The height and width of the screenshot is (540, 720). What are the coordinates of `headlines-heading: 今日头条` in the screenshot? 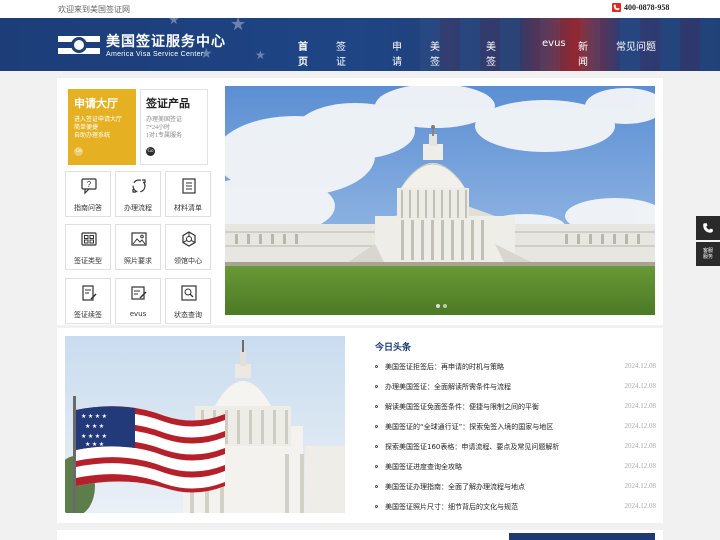 It's located at (393, 348).